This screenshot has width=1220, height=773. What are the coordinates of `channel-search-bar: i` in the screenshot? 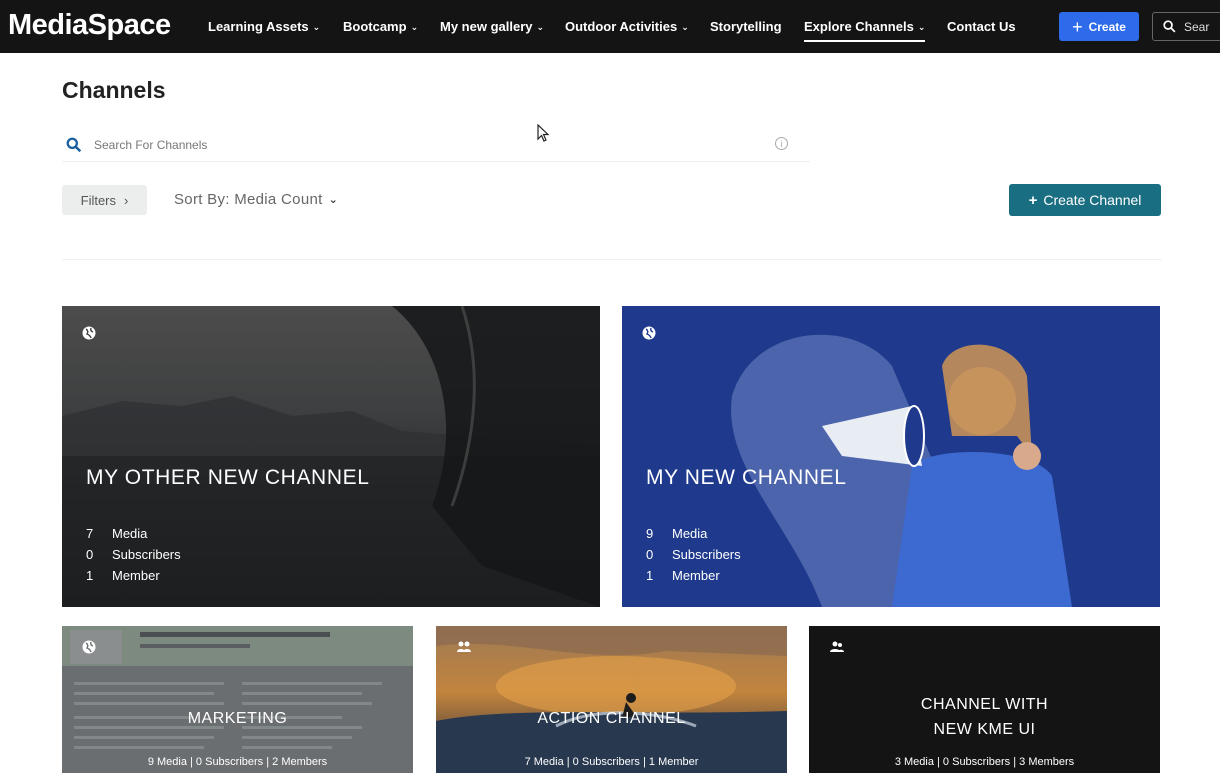 It's located at (436, 145).